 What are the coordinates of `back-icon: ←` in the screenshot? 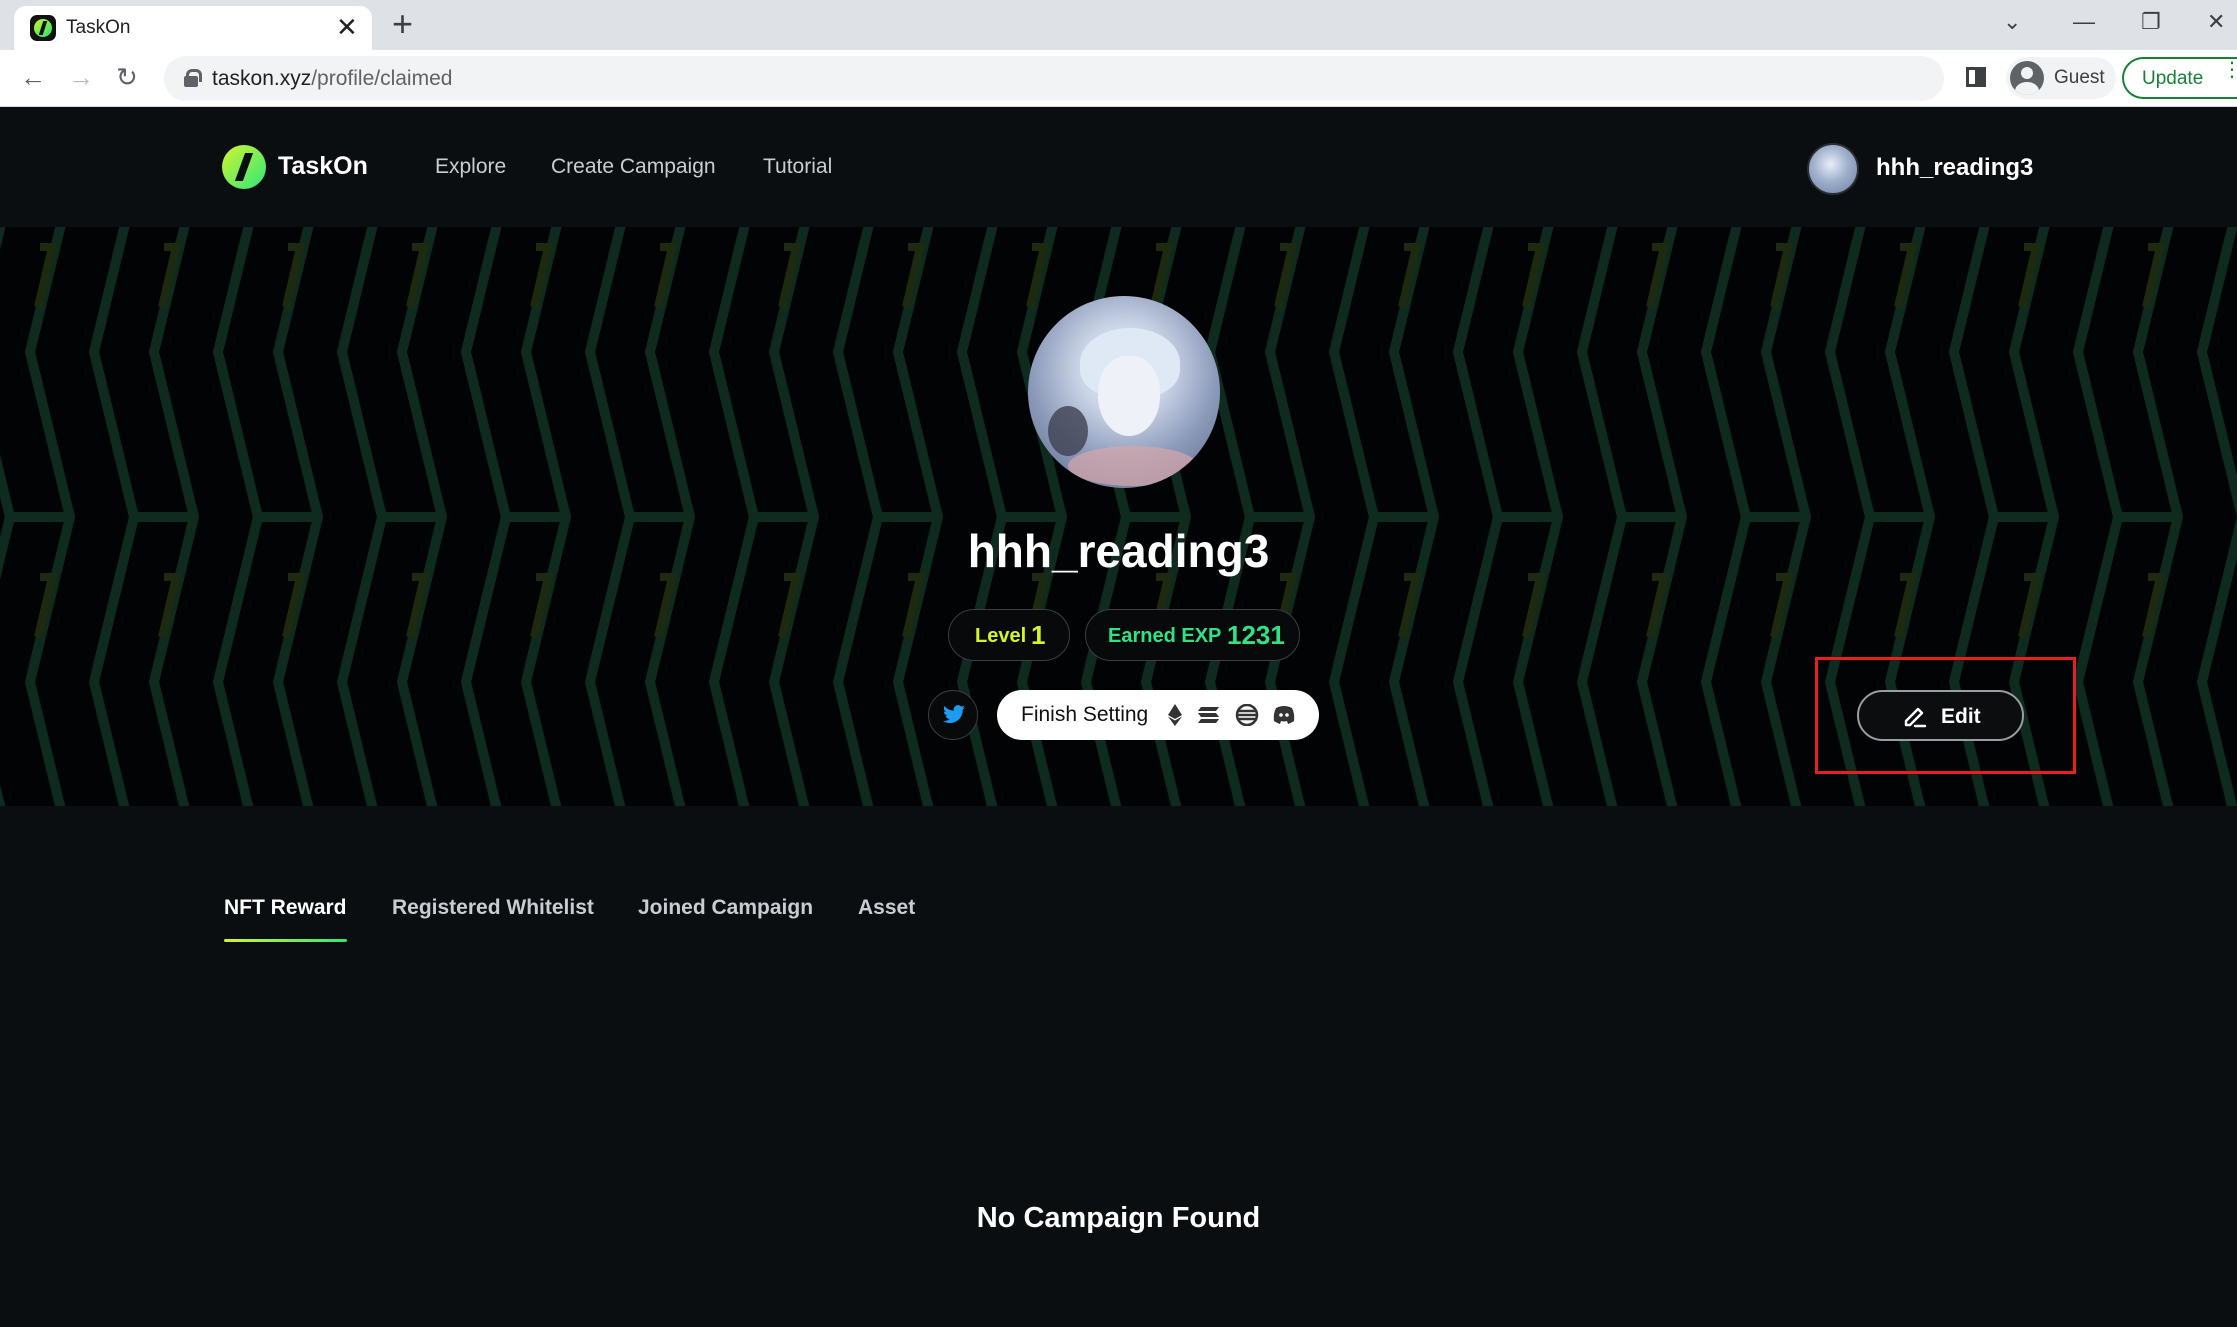 It's located at (33, 77).